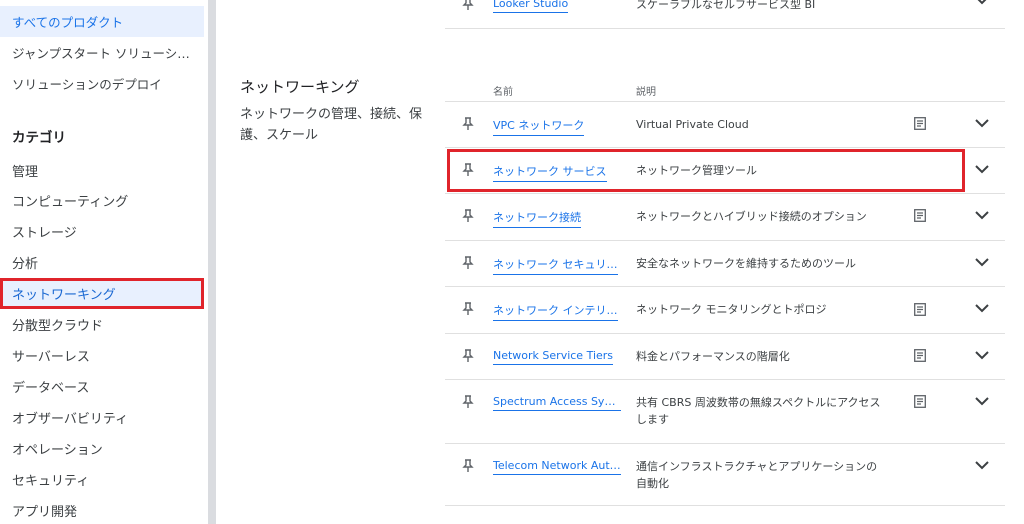 Image resolution: width=1024 pixels, height=524 pixels. What do you see at coordinates (531, 6) in the screenshot?
I see `product-link: Looker Studio` at bounding box center [531, 6].